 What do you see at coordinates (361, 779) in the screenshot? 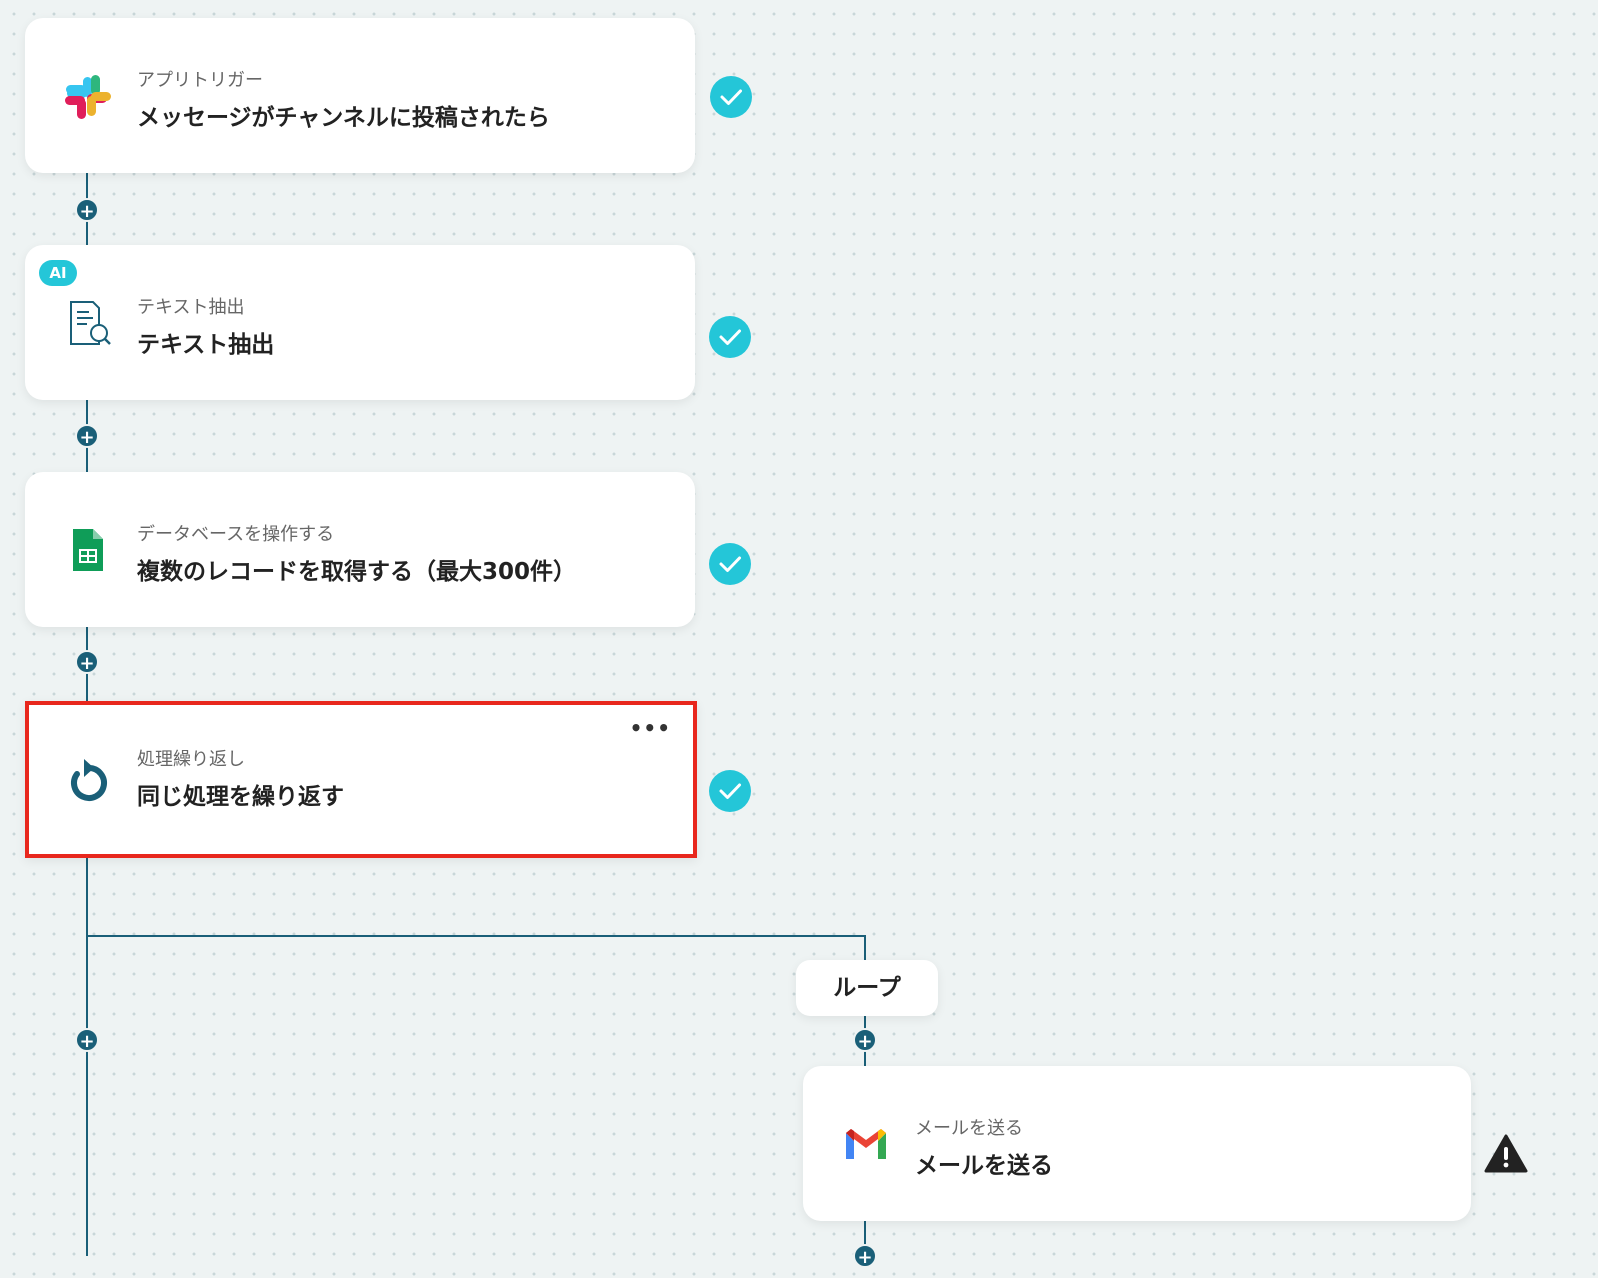
I see `step-card-repeat: ••• 処理繰り返し 同じ処理を繰り返す` at bounding box center [361, 779].